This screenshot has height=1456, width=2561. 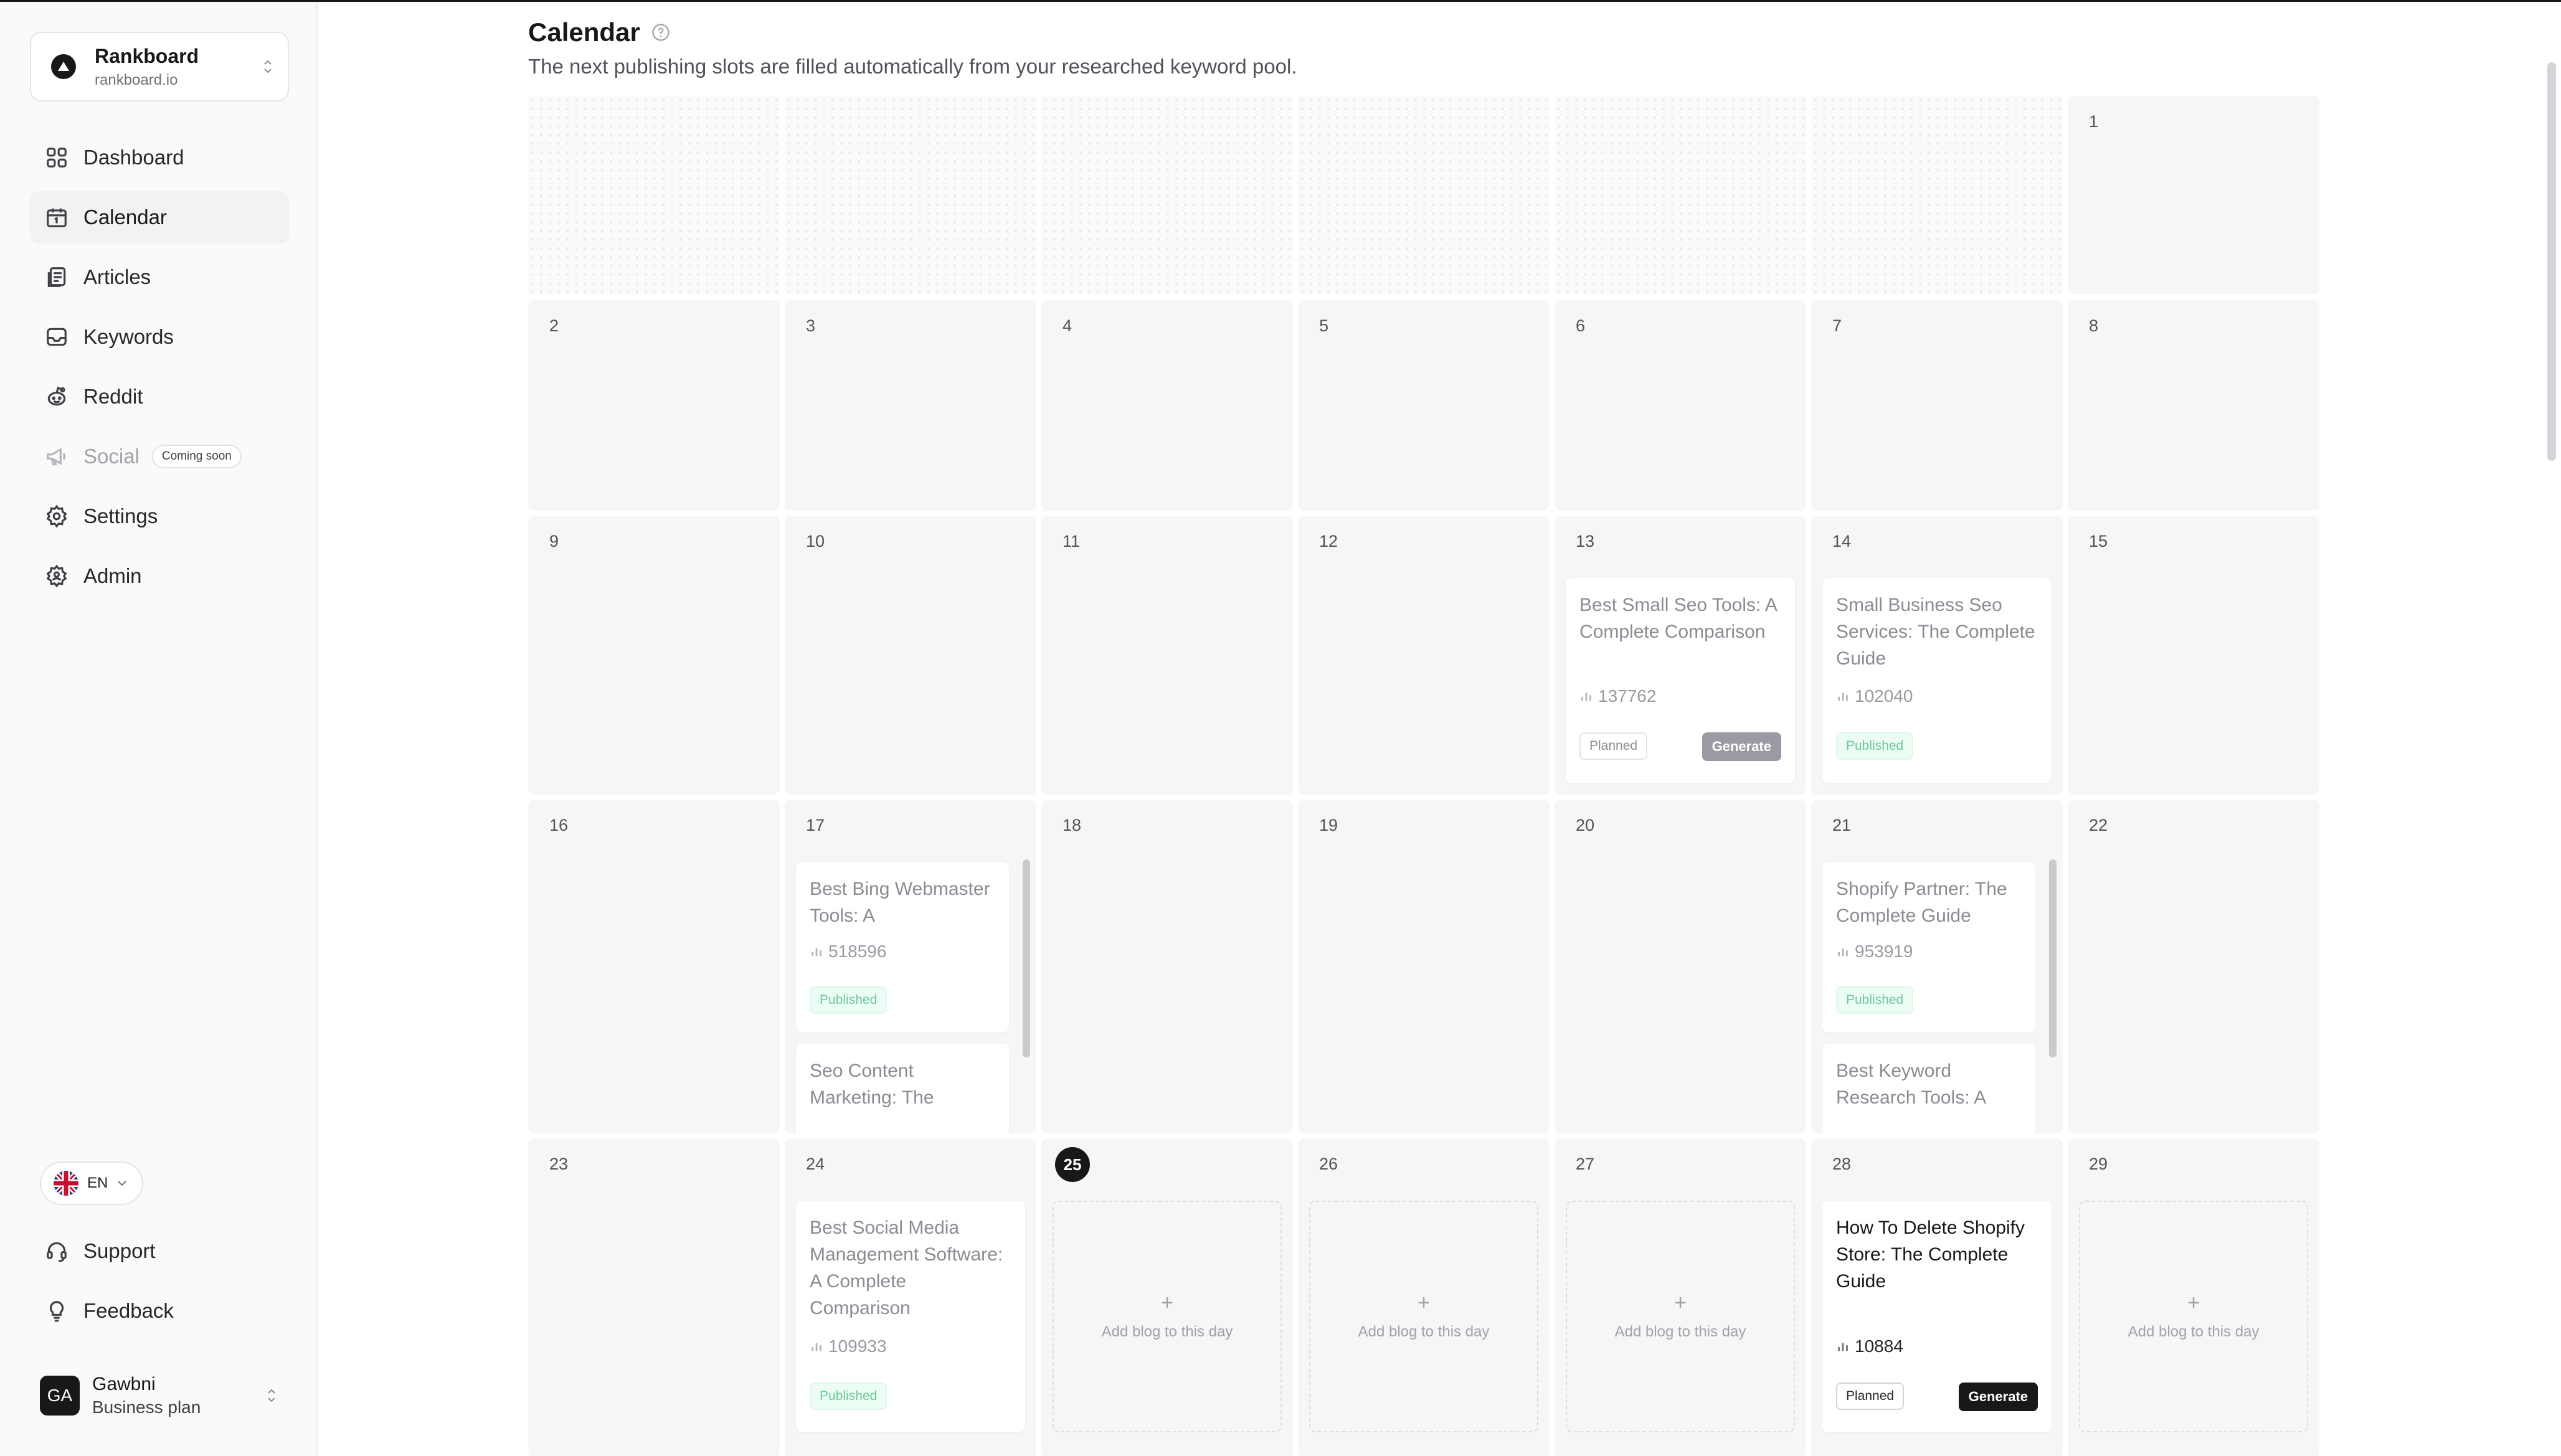 I want to click on calendar-day-16: 16, so click(x=654, y=967).